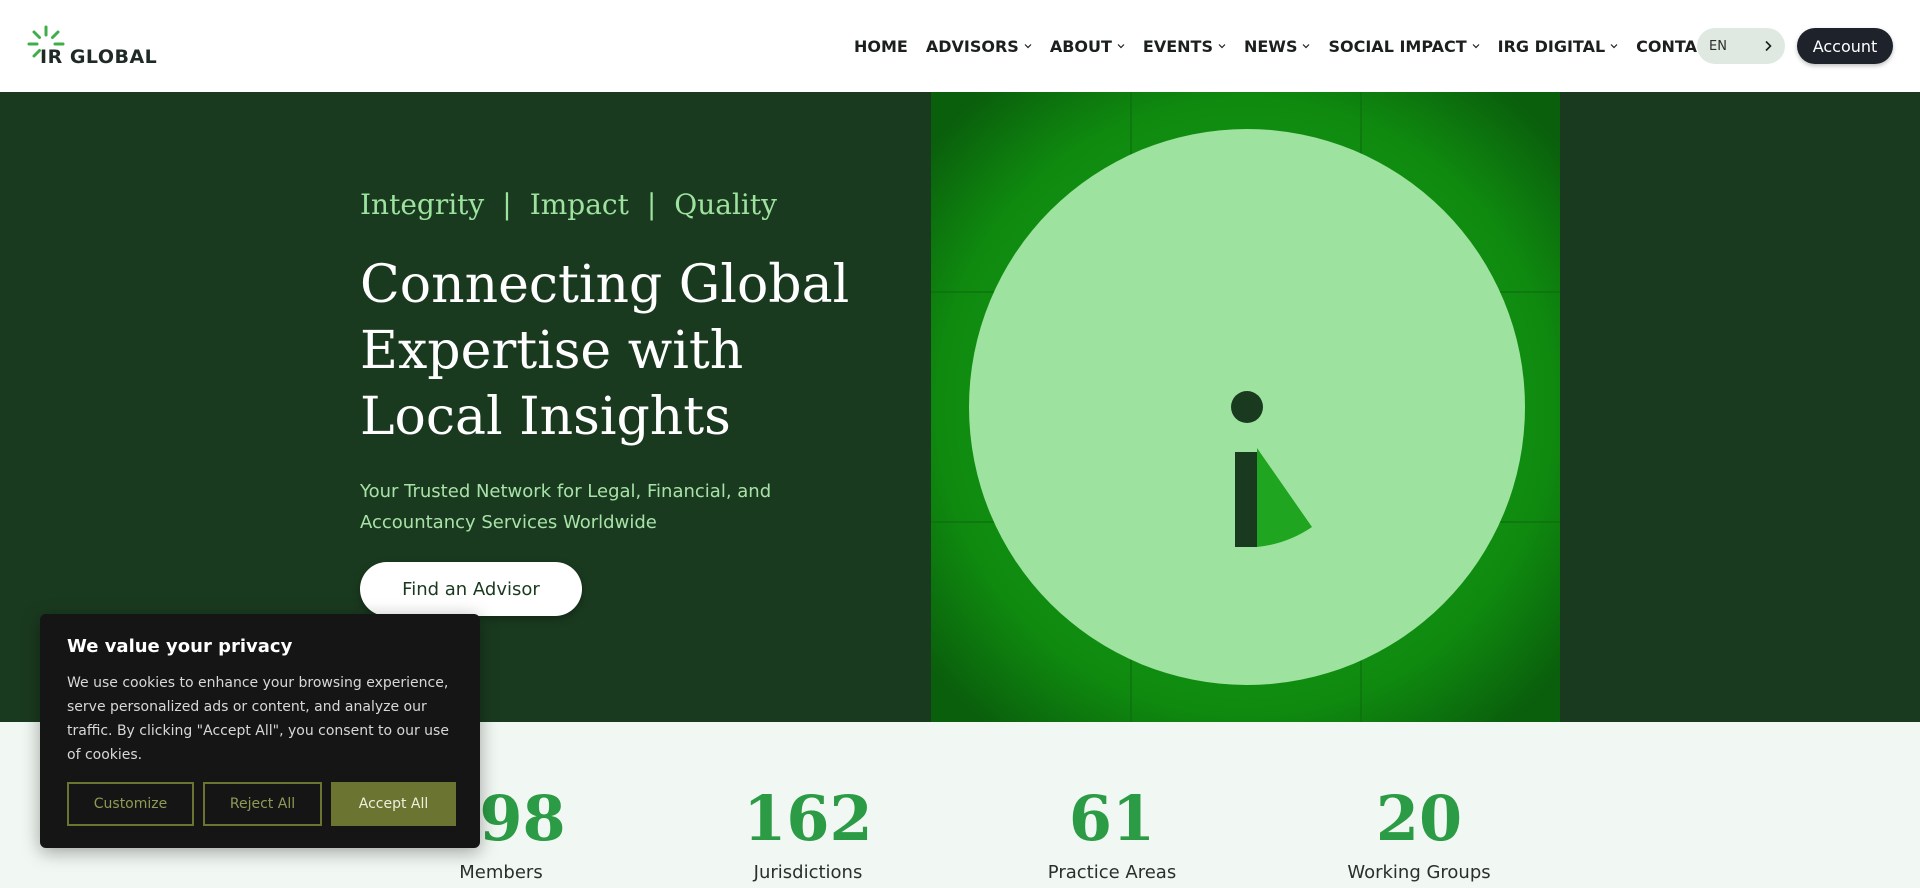 The width and height of the screenshot is (1920, 888). Describe the element at coordinates (725, 204) in the screenshot. I see `tagline-quality: Quality` at that location.